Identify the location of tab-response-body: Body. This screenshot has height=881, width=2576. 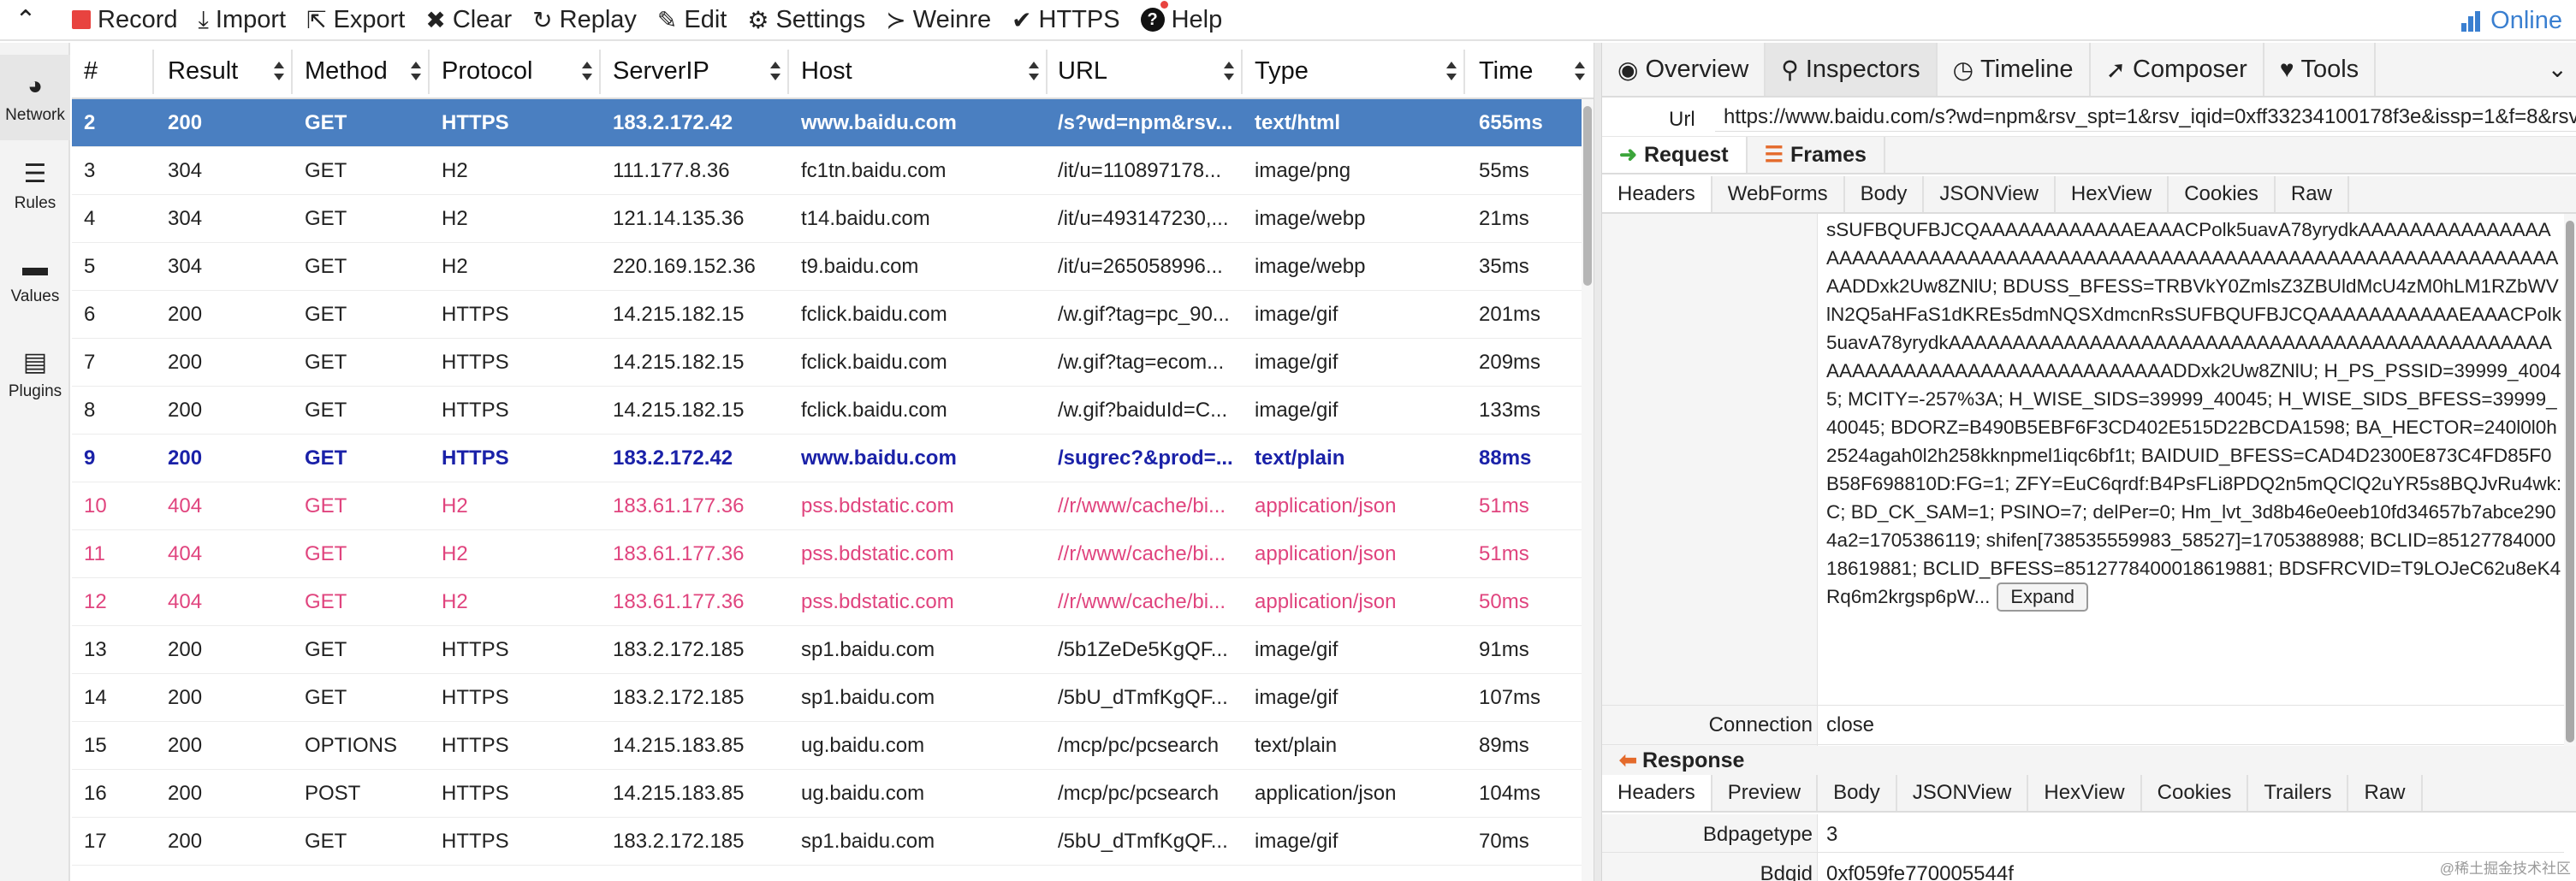
(1857, 793).